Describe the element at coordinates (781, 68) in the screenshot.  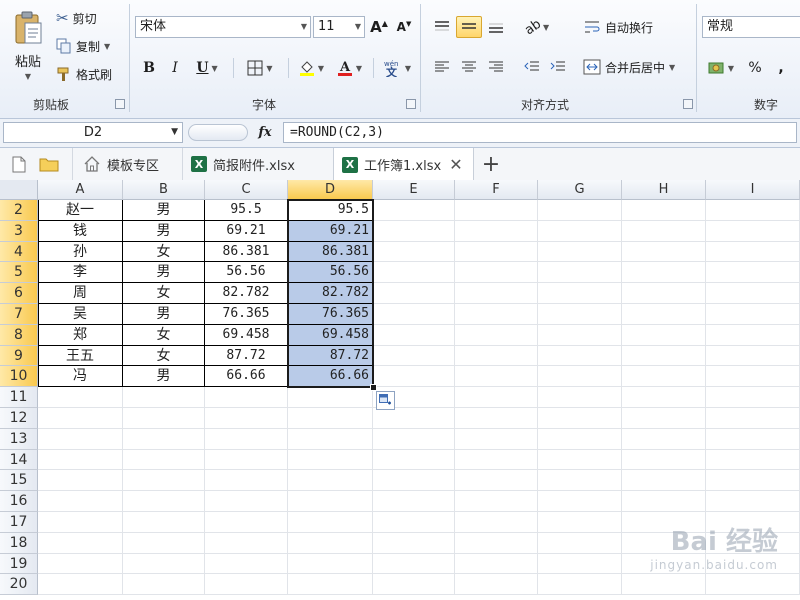
I see `comma-style-button: ,` at that location.